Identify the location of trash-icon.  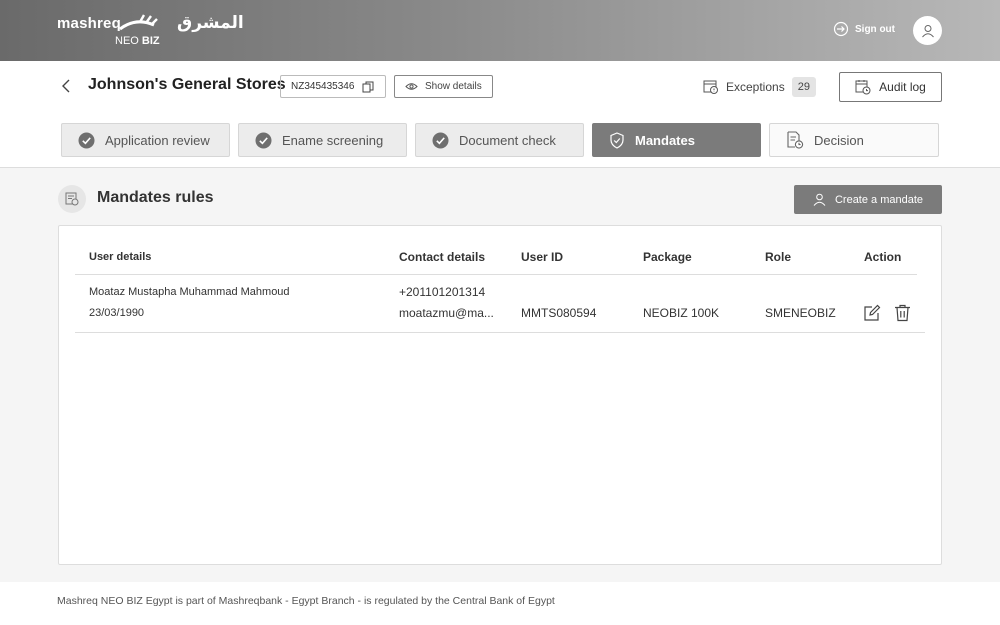
(902, 313).